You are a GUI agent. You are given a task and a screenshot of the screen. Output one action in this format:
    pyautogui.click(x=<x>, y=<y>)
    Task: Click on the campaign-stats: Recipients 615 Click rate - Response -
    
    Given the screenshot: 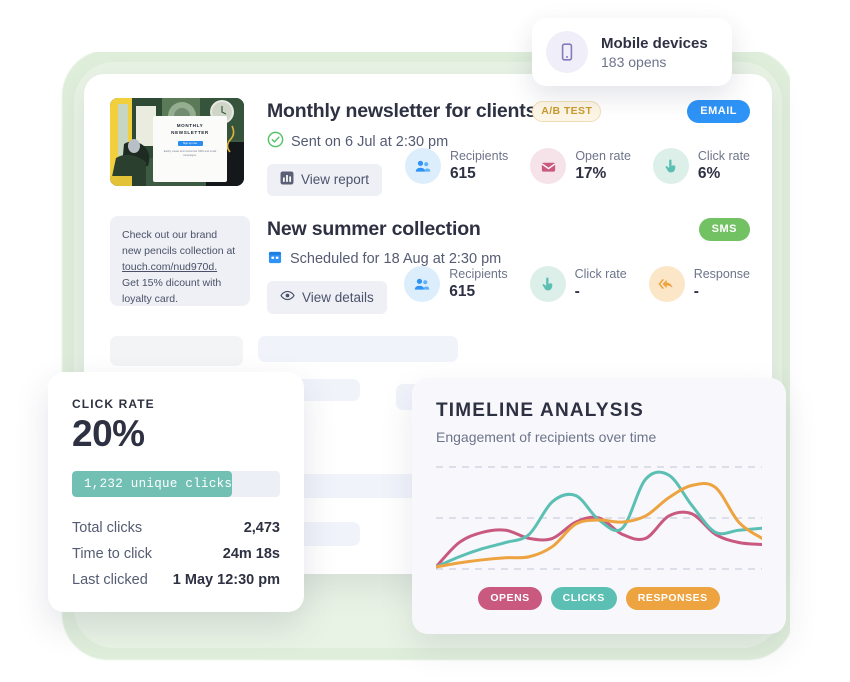 What is the action you would take?
    pyautogui.click(x=577, y=284)
    